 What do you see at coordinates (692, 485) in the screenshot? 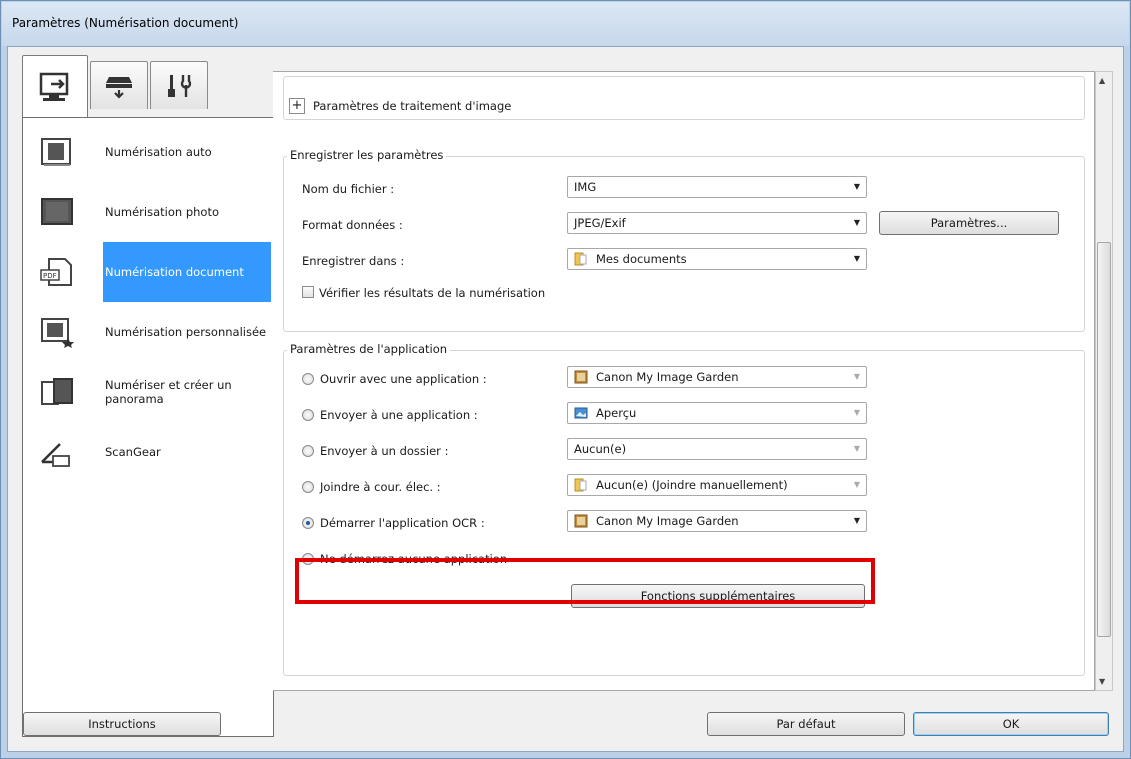
I see `attach-email-value: Aucun(e) (Joindre manuellement)` at bounding box center [692, 485].